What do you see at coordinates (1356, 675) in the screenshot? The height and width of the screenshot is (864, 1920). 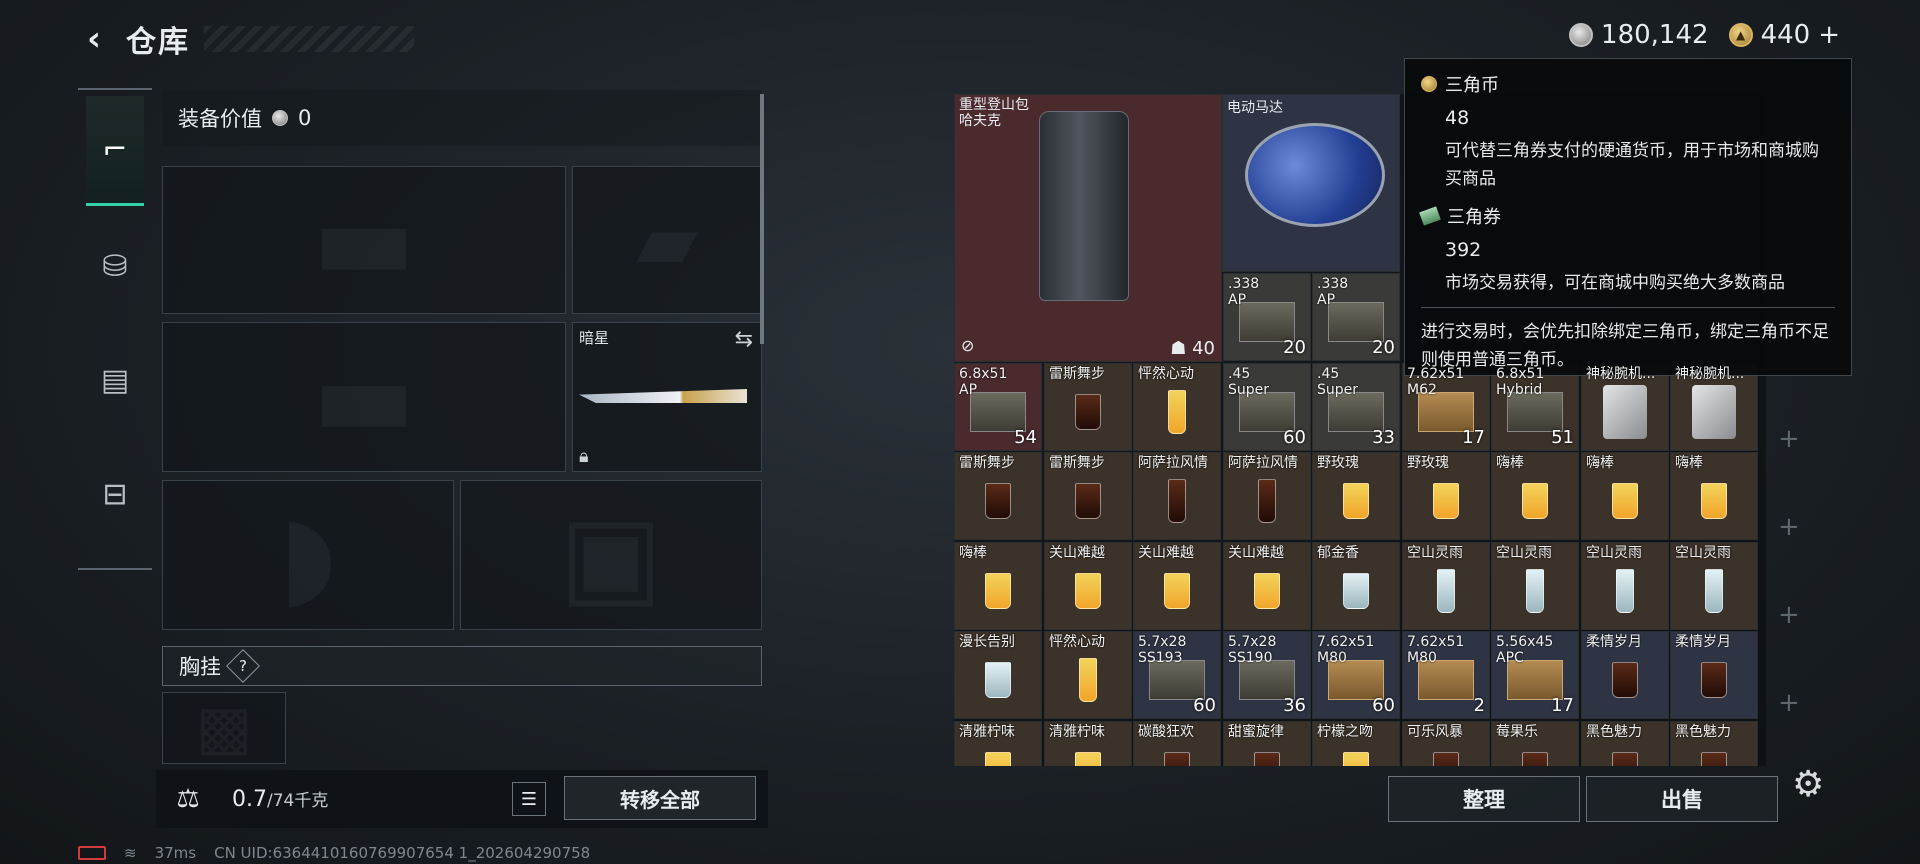 I see `inventory-item: 7.62x51 M80 60` at bounding box center [1356, 675].